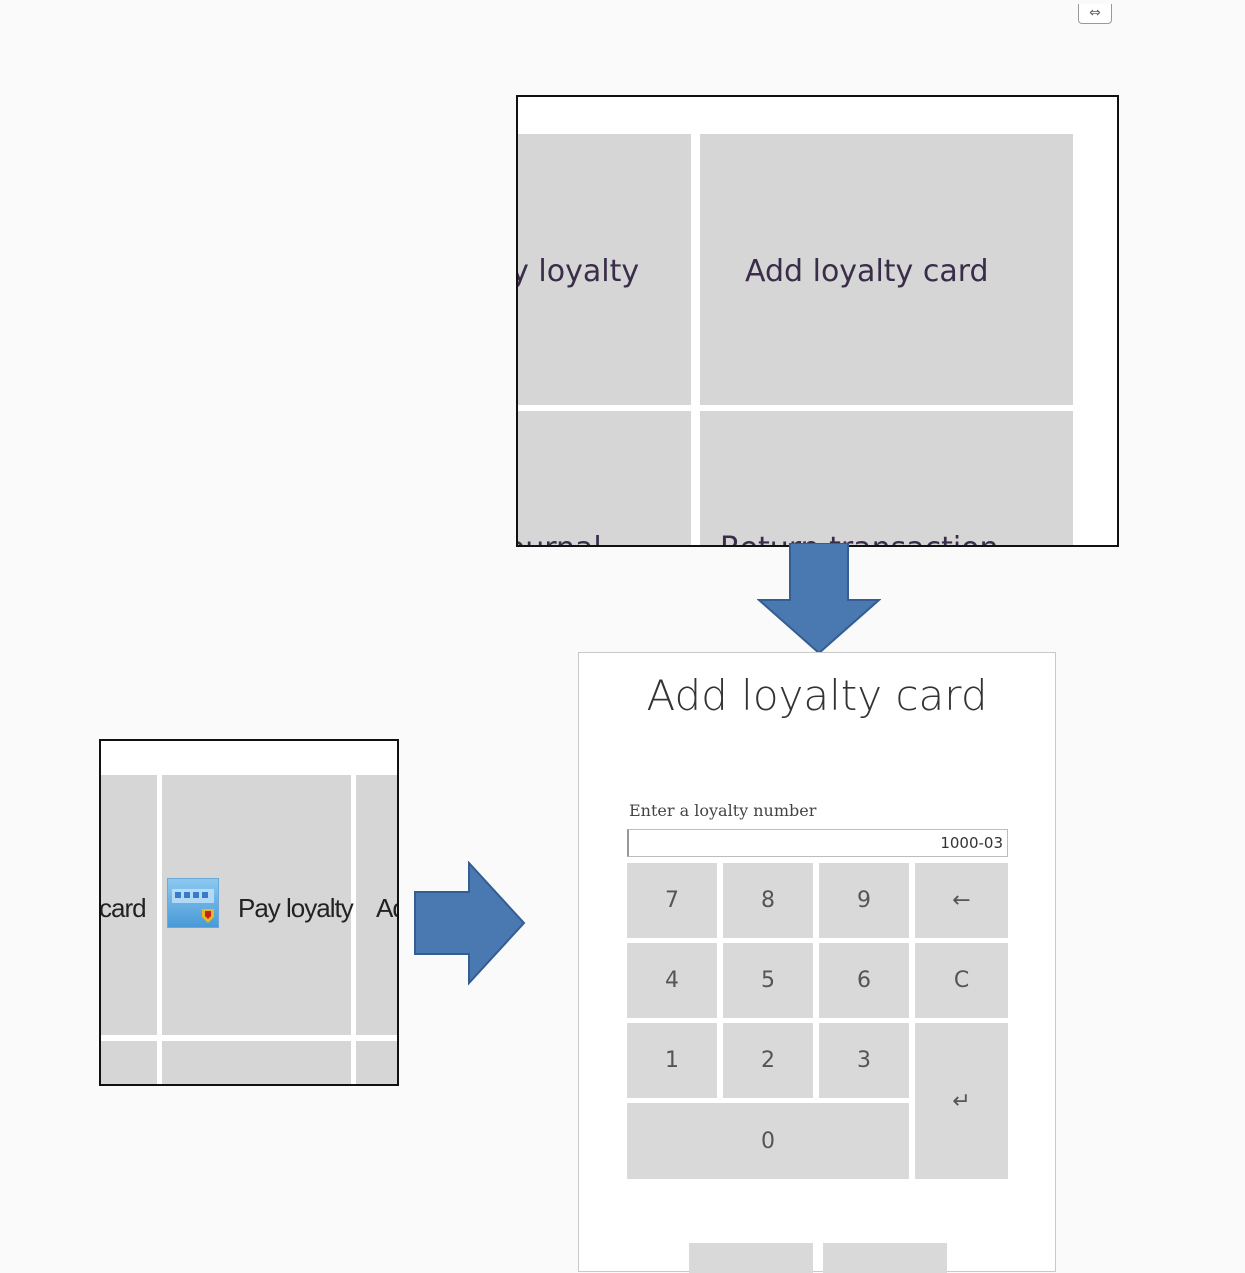 The height and width of the screenshot is (1273, 1245). What do you see at coordinates (193, 903) in the screenshot?
I see `loyalty-card-icon` at bounding box center [193, 903].